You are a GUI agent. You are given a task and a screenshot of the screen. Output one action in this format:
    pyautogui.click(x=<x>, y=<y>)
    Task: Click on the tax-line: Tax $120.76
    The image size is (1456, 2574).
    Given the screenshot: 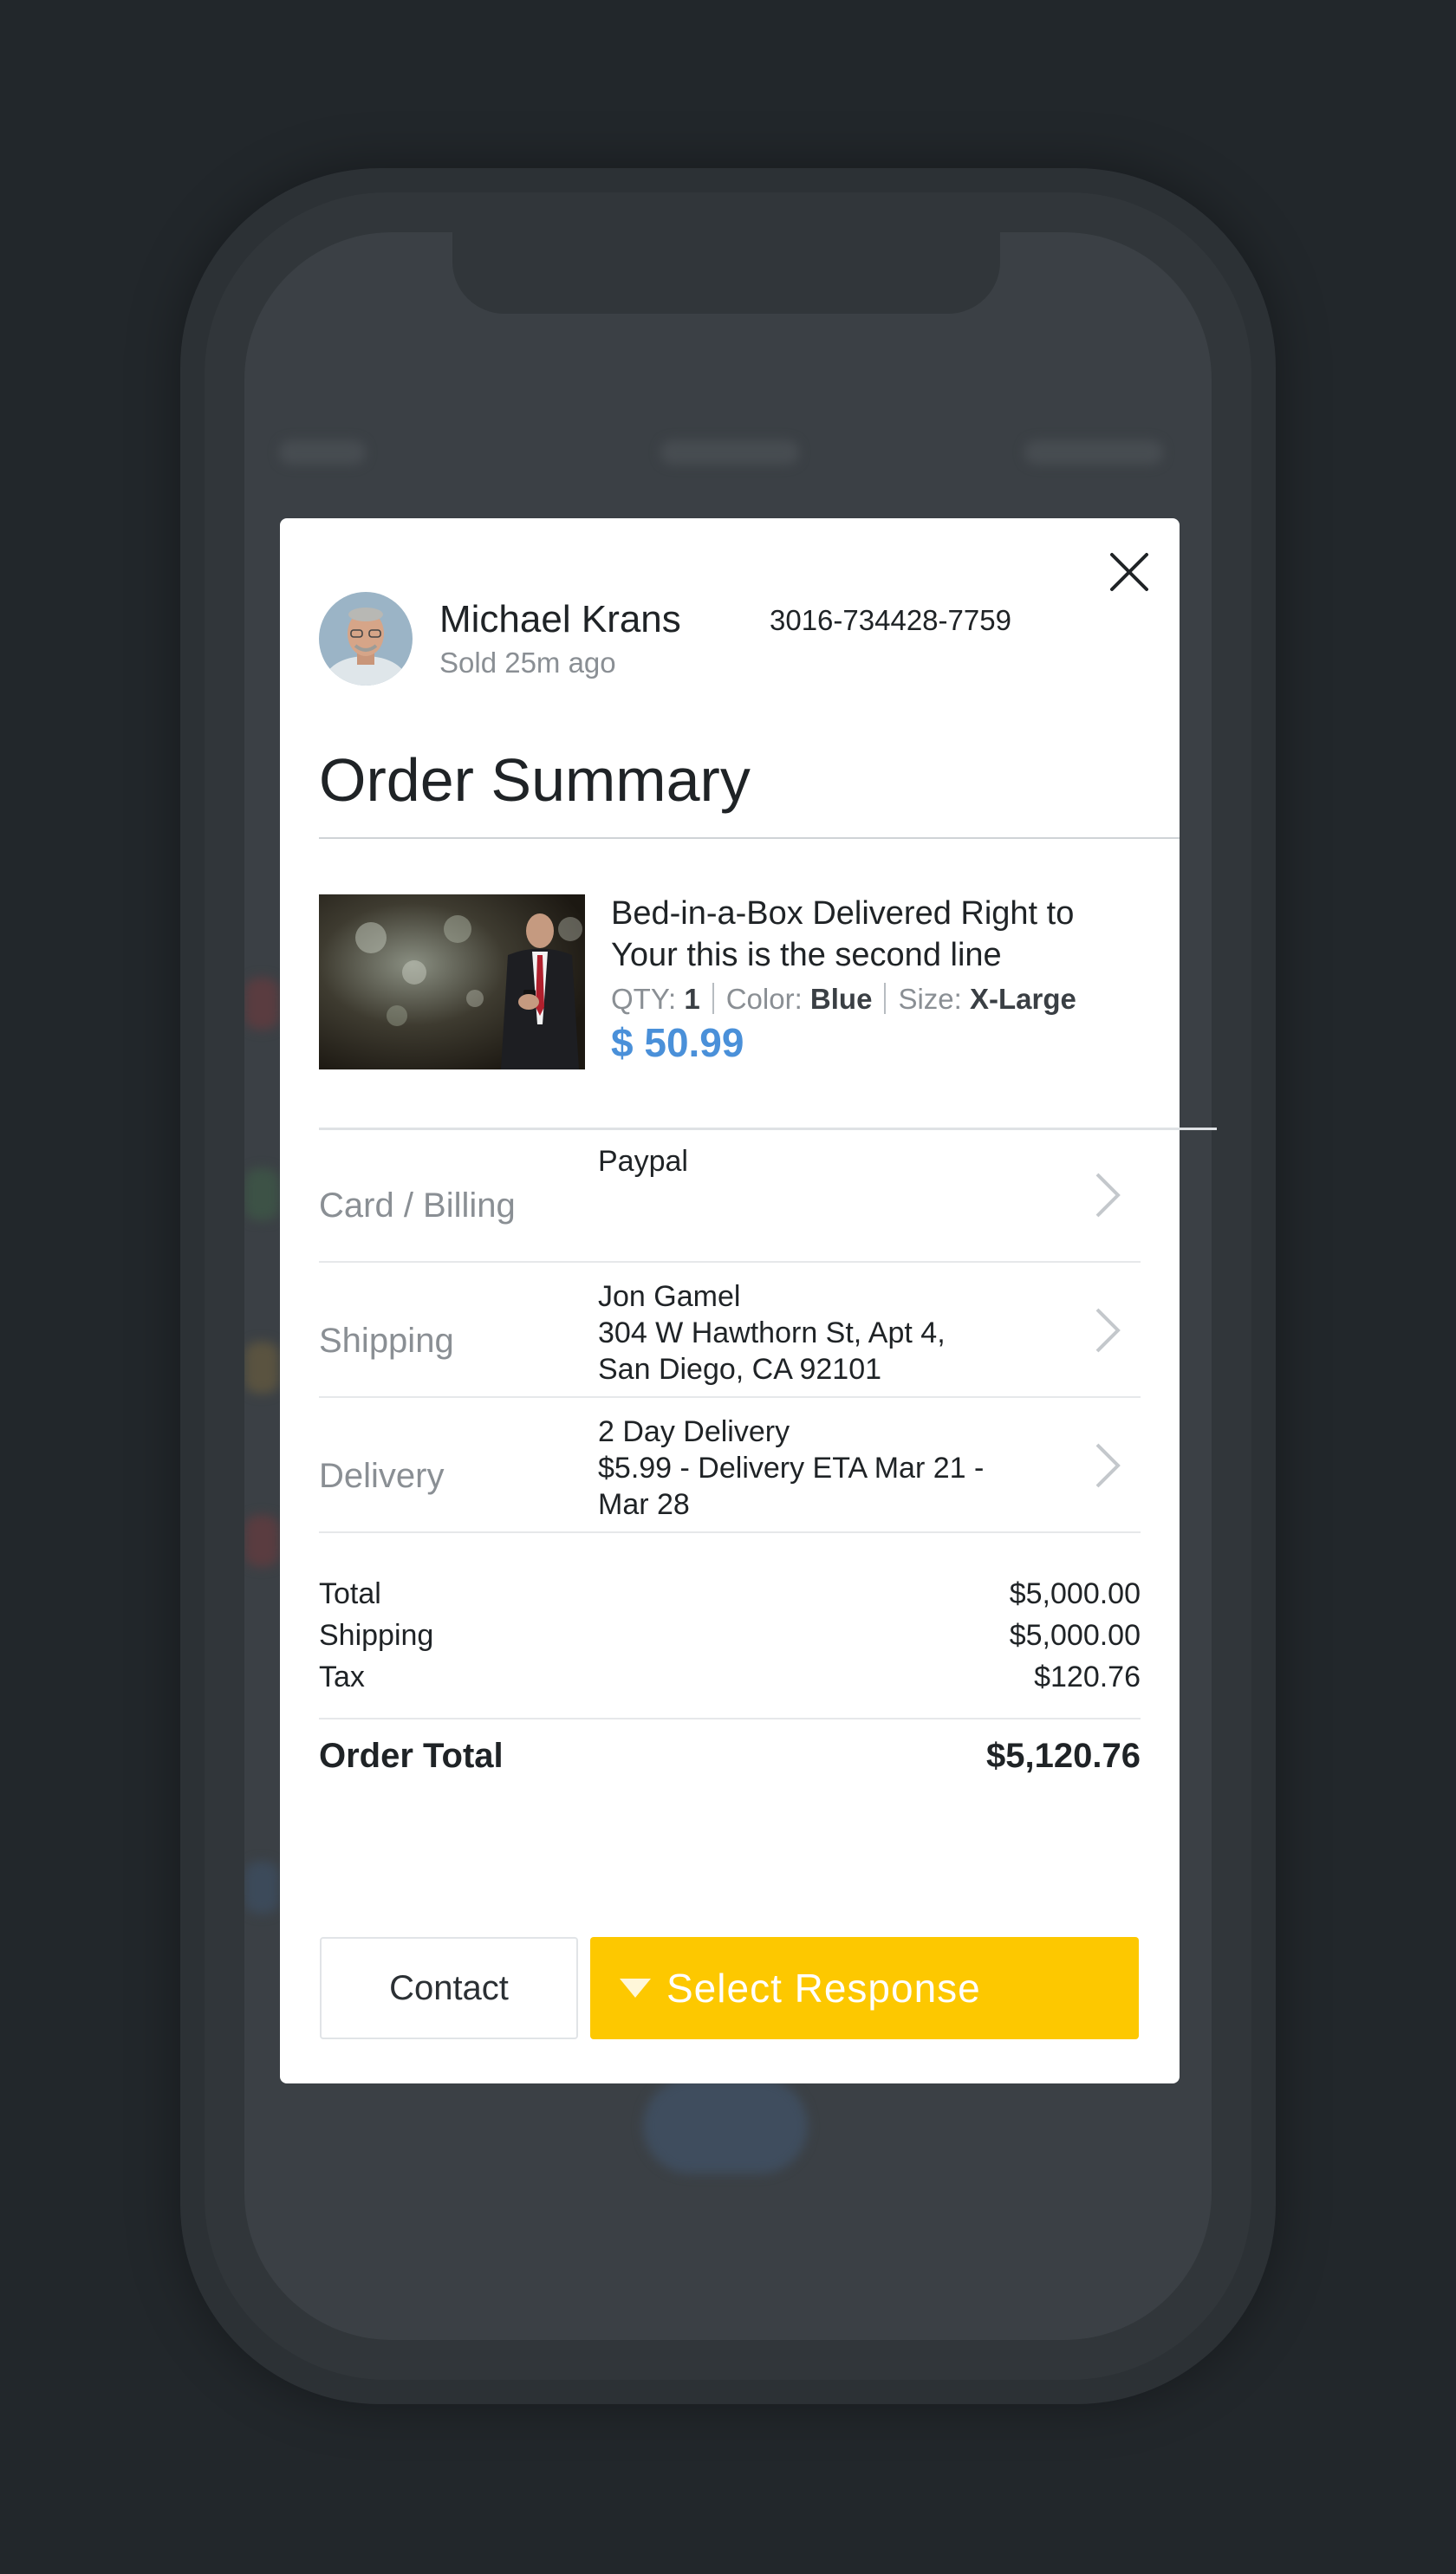 What is the action you would take?
    pyautogui.click(x=730, y=1677)
    